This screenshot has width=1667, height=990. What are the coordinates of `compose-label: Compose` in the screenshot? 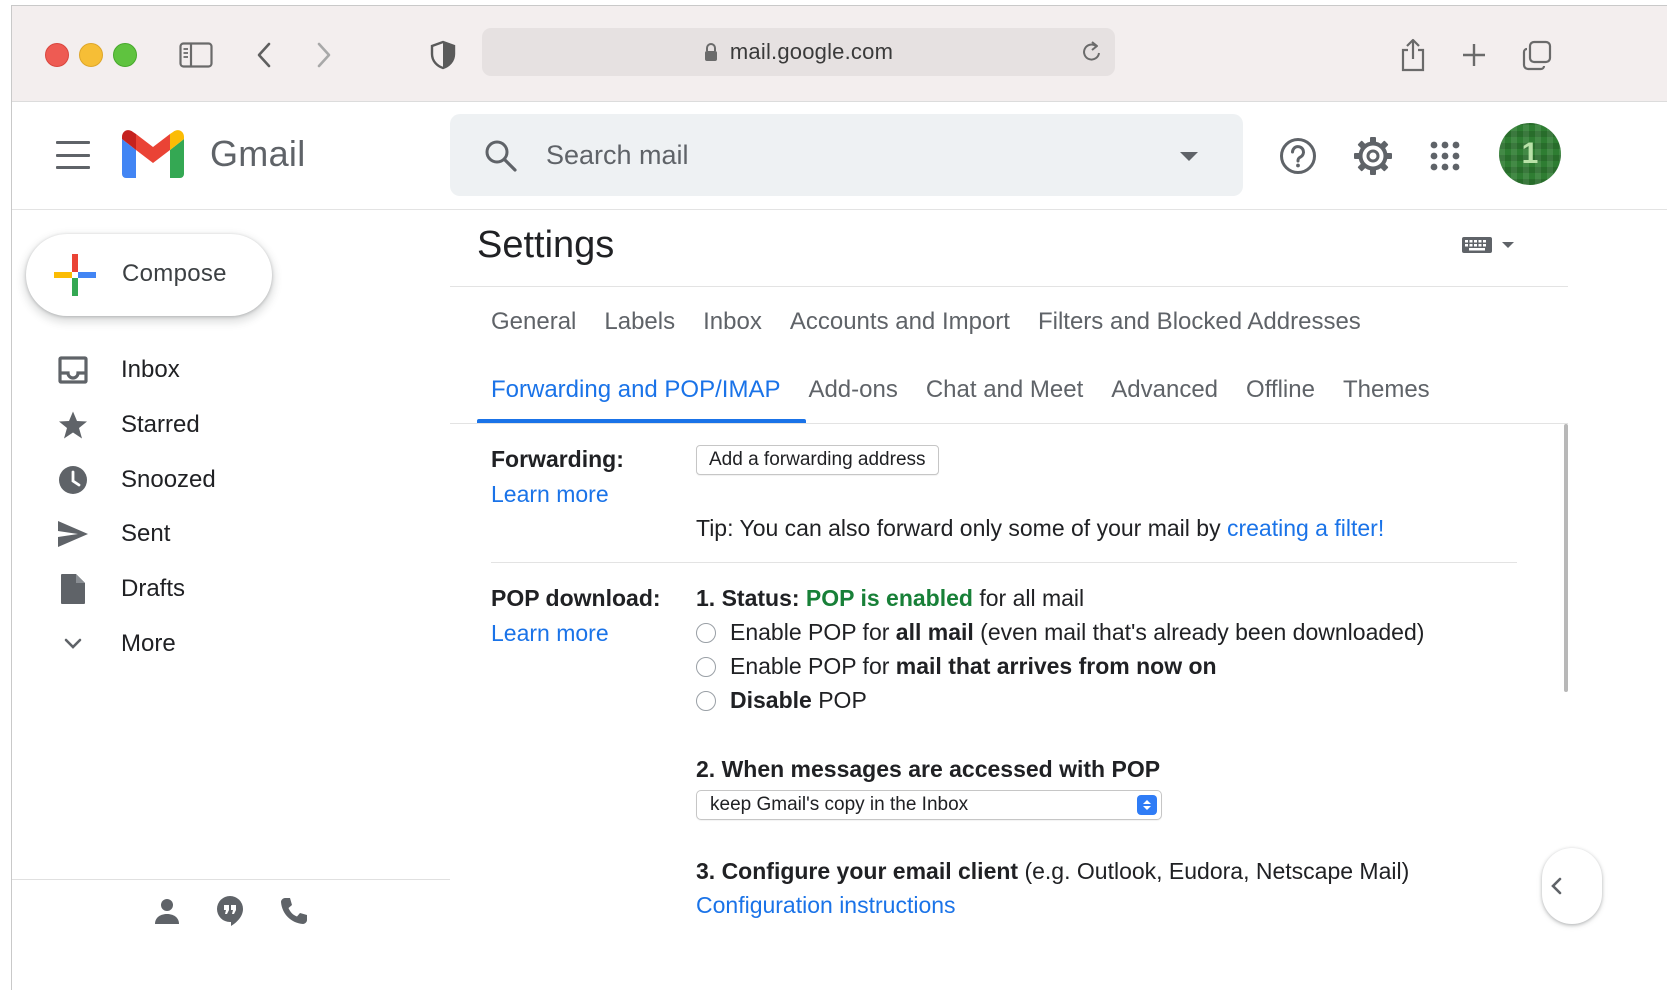 It's located at (174, 273).